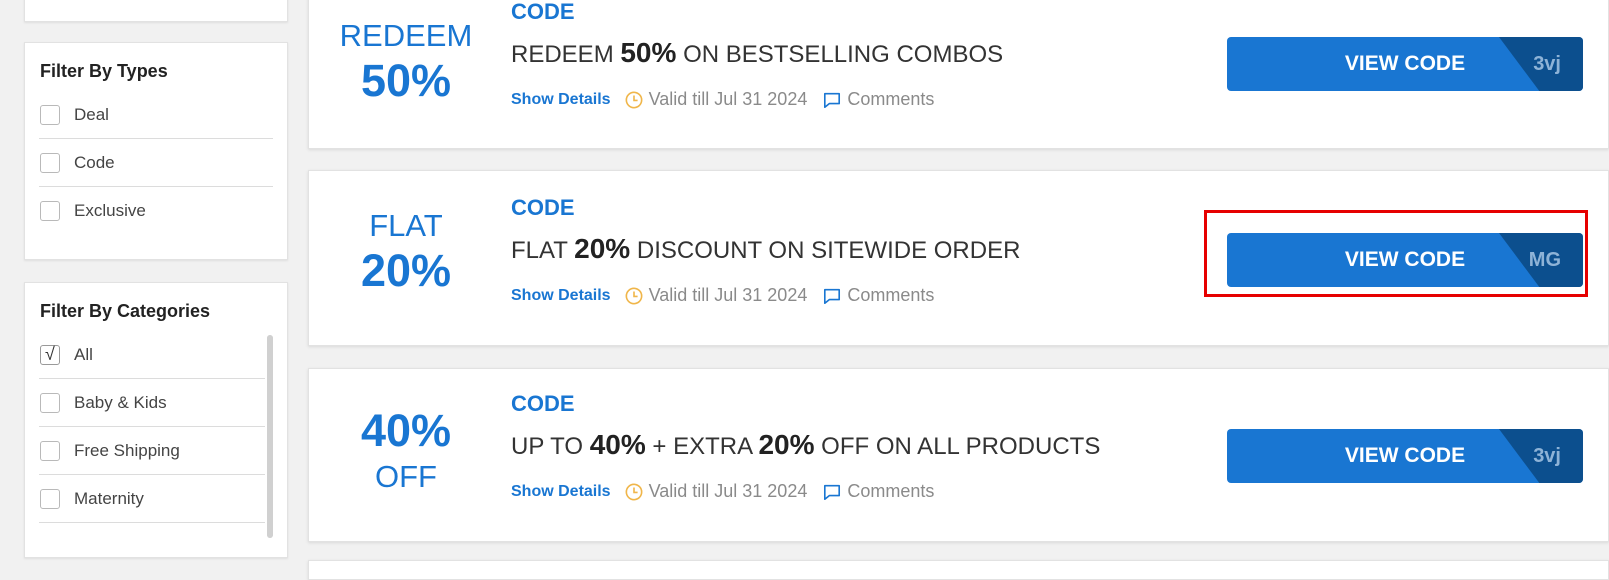 Image resolution: width=1609 pixels, height=580 pixels. Describe the element at coordinates (786, 444) in the screenshot. I see `coupon-title-bold-2: 20%` at that location.